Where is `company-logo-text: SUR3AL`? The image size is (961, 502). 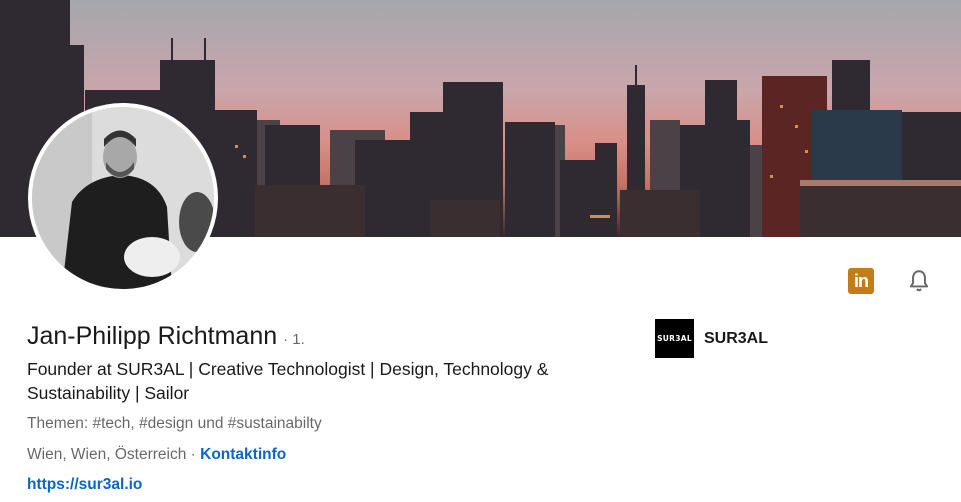 company-logo-text: SUR3AL is located at coordinates (674, 338).